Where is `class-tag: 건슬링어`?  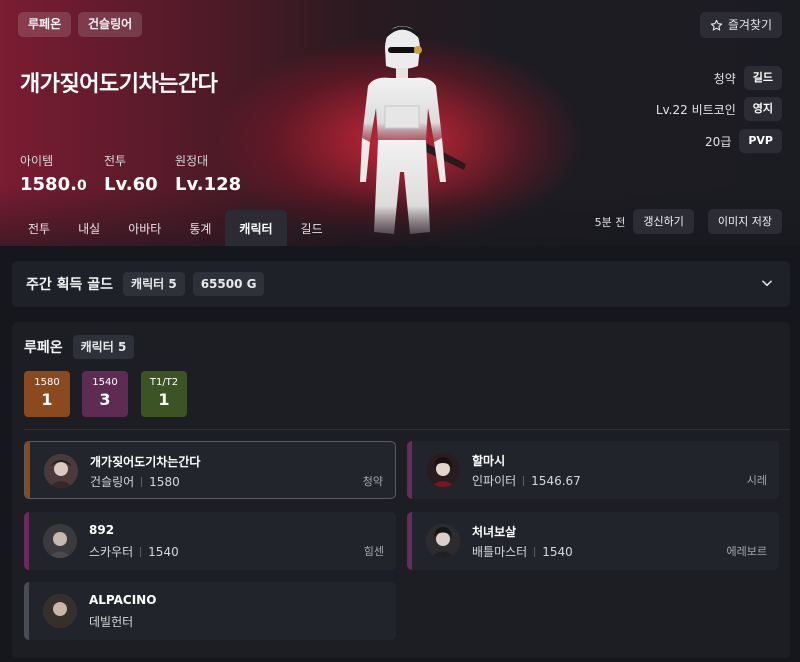 class-tag: 건슬링어 is located at coordinates (110, 24).